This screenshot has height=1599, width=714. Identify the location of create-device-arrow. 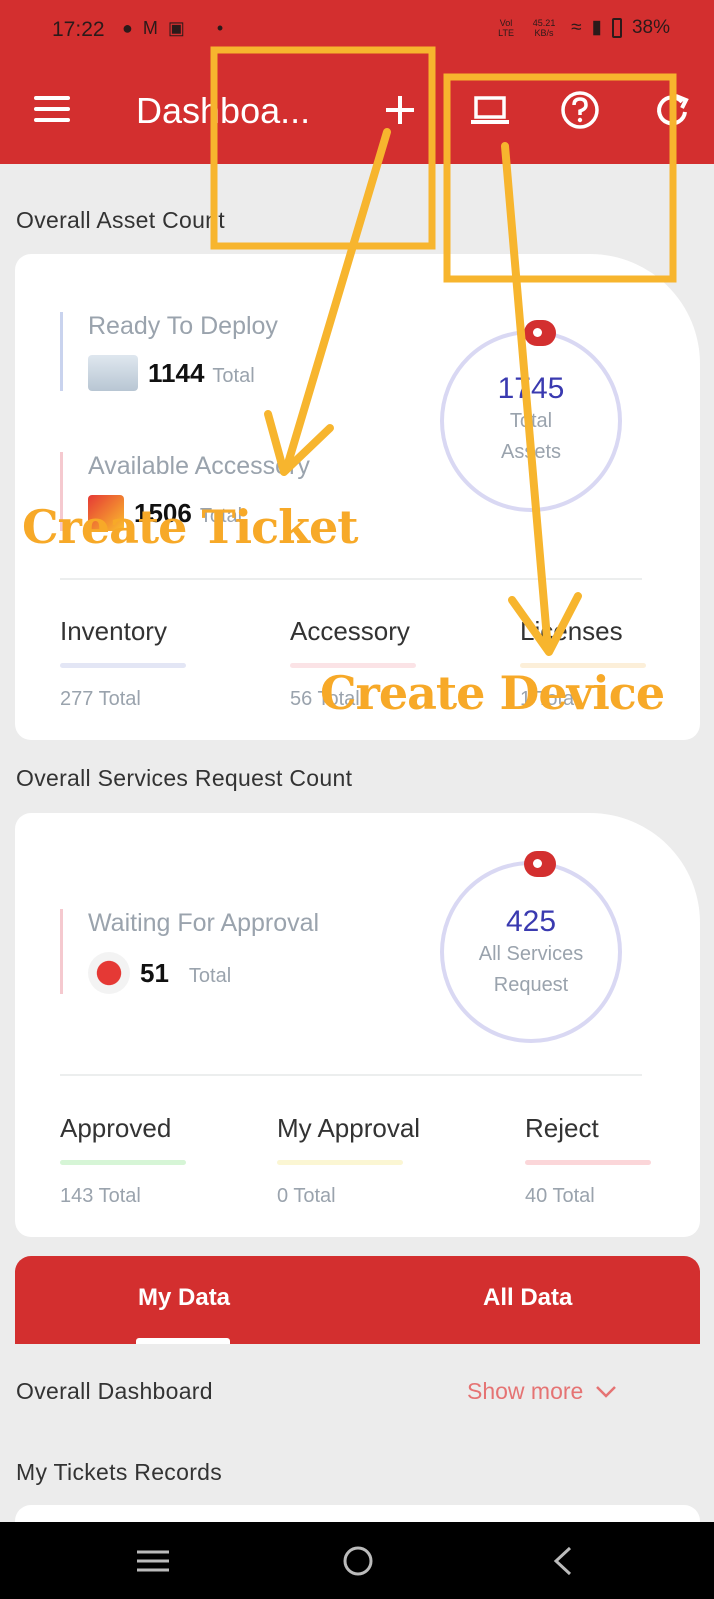
(526, 398).